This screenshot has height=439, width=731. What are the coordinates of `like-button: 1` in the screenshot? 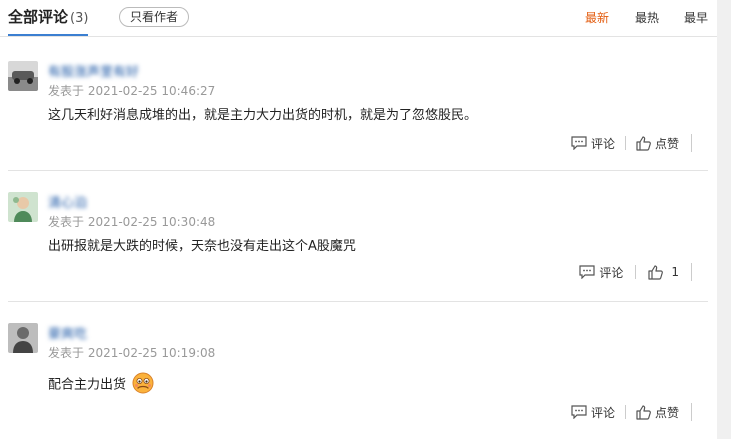 It's located at (663, 272).